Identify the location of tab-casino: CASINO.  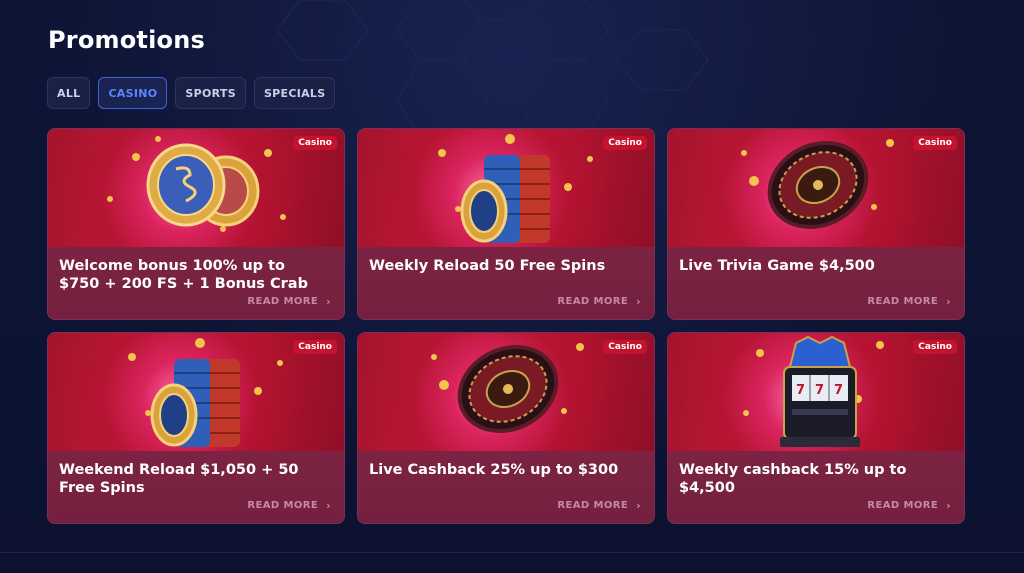
(133, 93).